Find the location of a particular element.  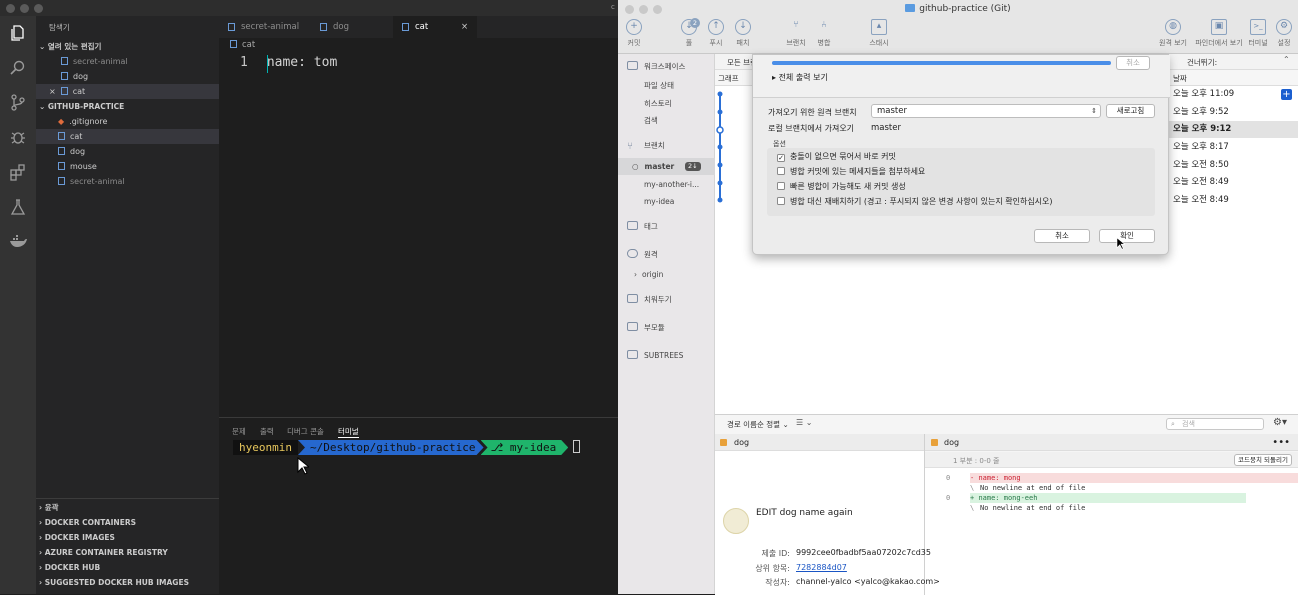

remotes-header: 원격 is located at coordinates (666, 254).